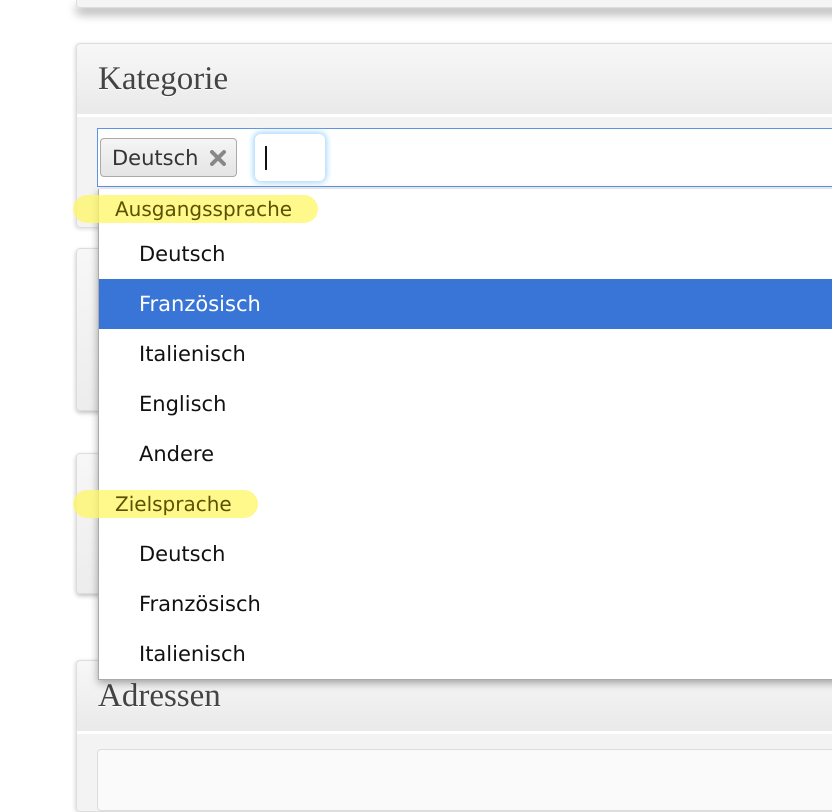 This screenshot has height=812, width=832. I want to click on group-label: Ausgangssprache, so click(195, 209).